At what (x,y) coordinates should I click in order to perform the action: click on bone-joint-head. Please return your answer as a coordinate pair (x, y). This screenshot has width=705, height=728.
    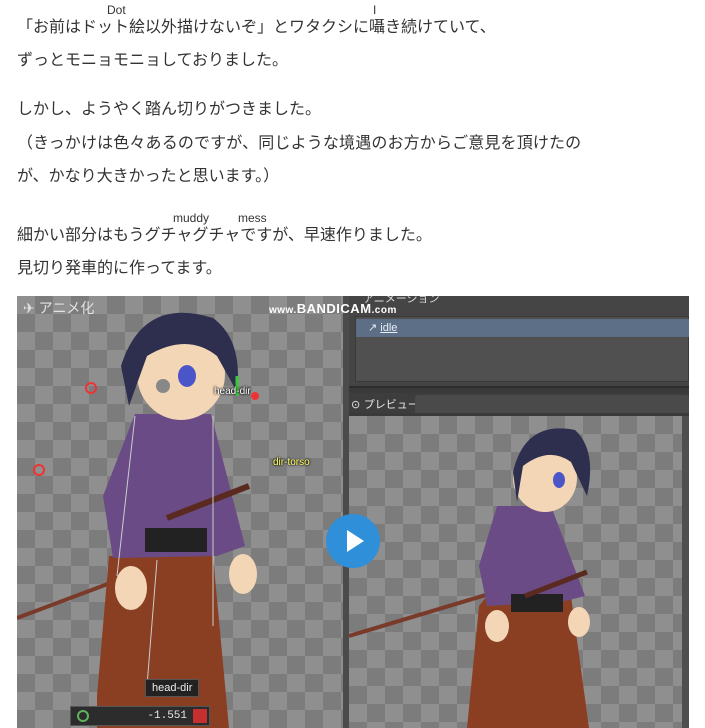
    Looking at the image, I should click on (163, 386).